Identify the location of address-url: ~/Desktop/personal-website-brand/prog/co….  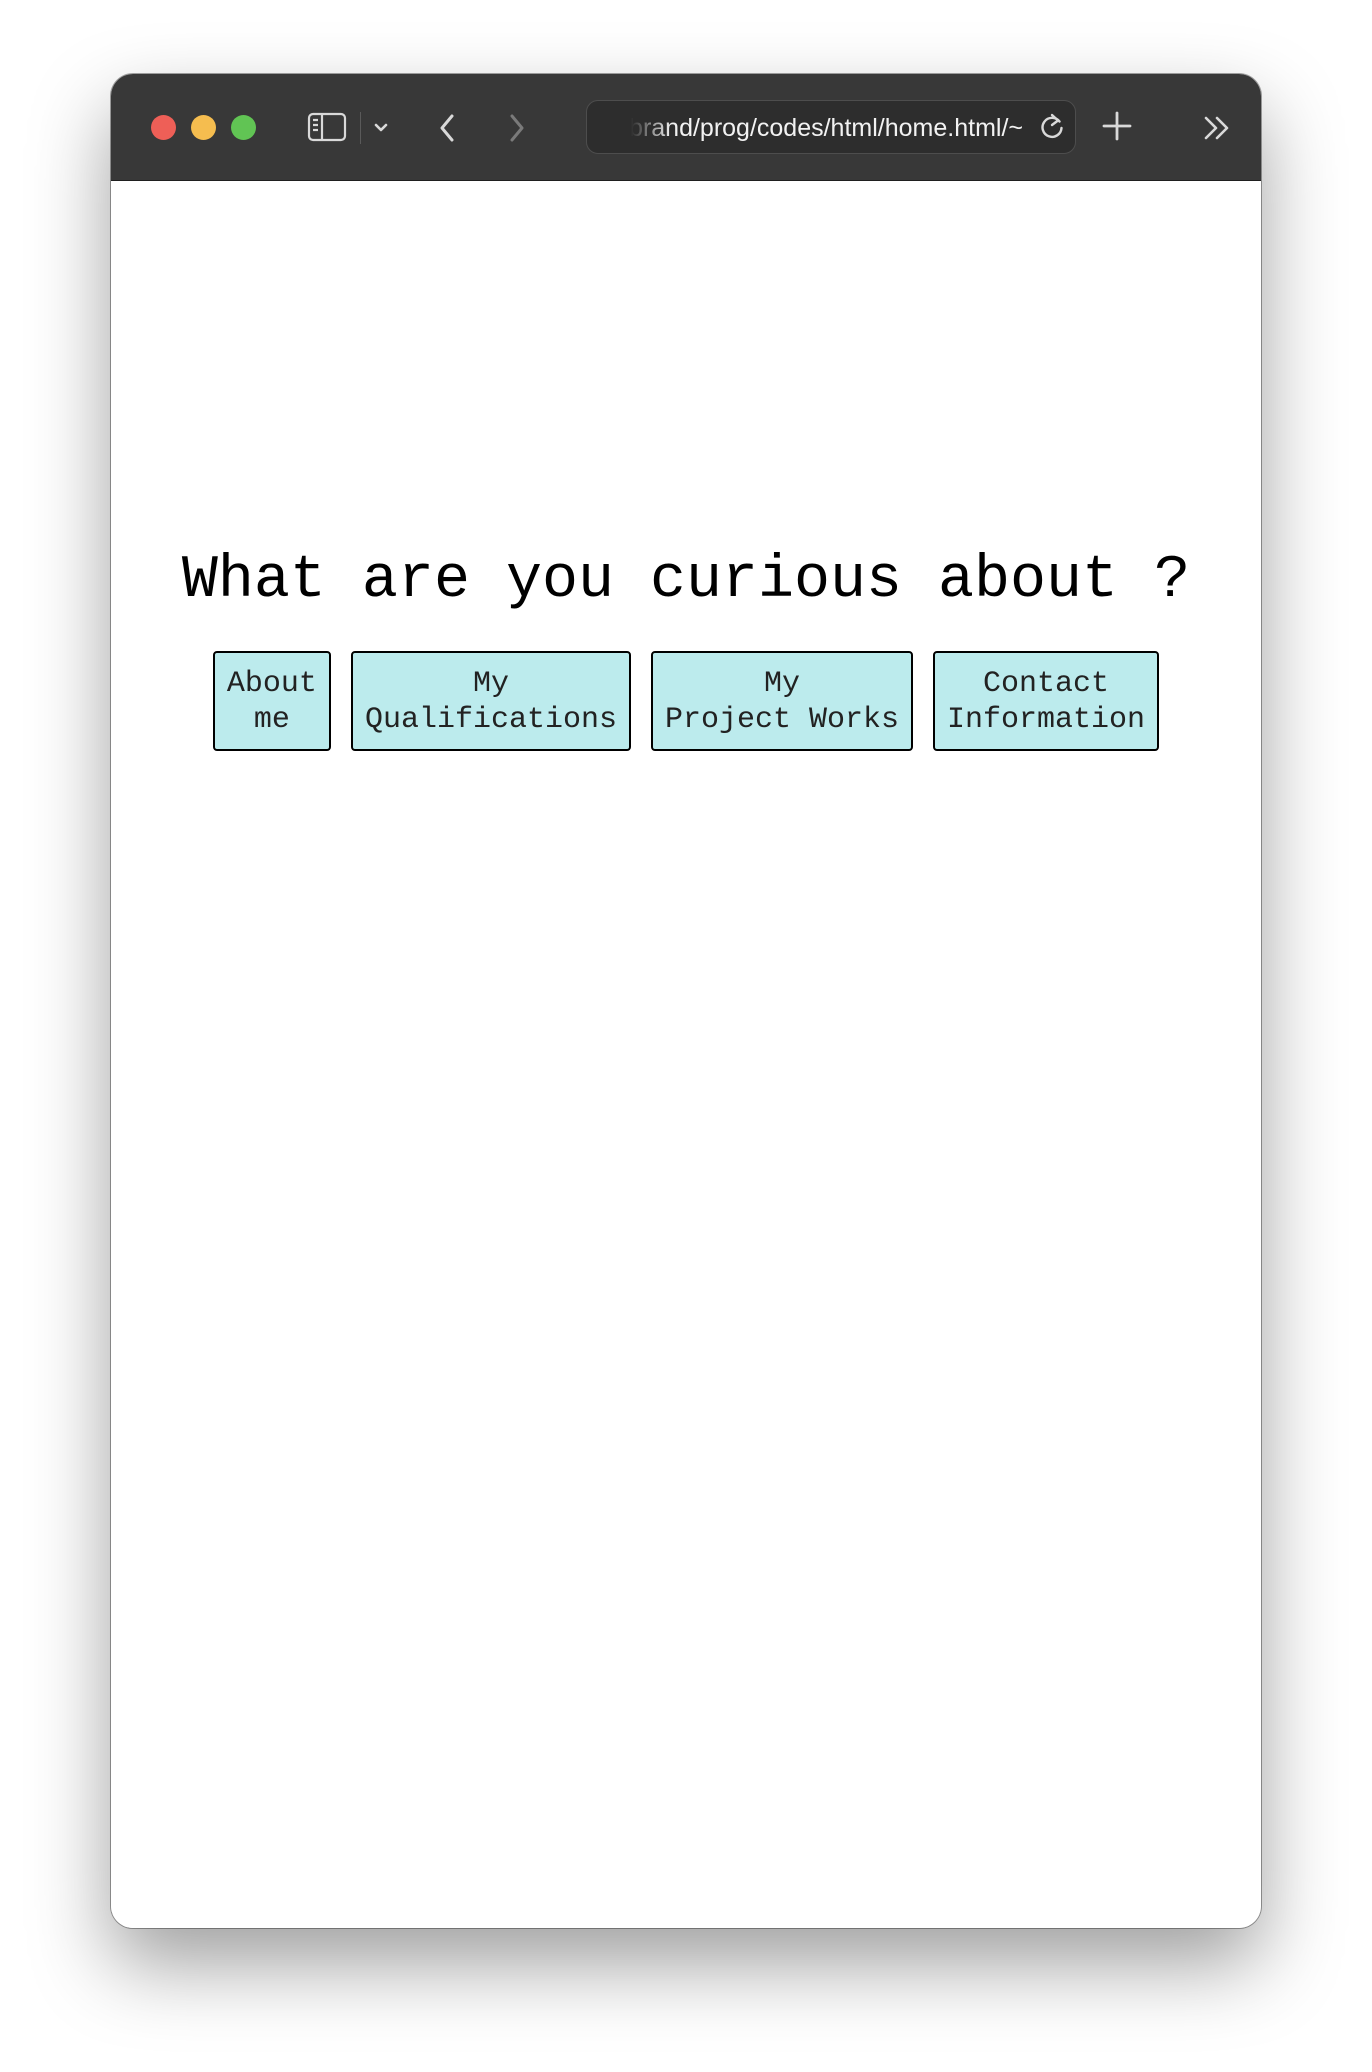
(827, 128).